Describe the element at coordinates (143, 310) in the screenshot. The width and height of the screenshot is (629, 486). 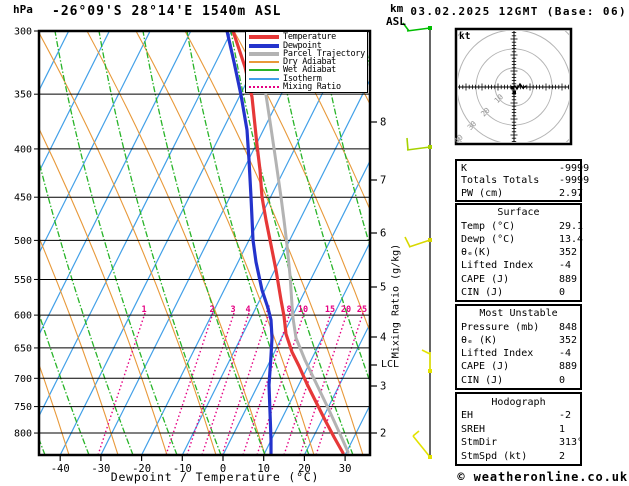
I see `mixing-ratio-value-label: 1` at that location.